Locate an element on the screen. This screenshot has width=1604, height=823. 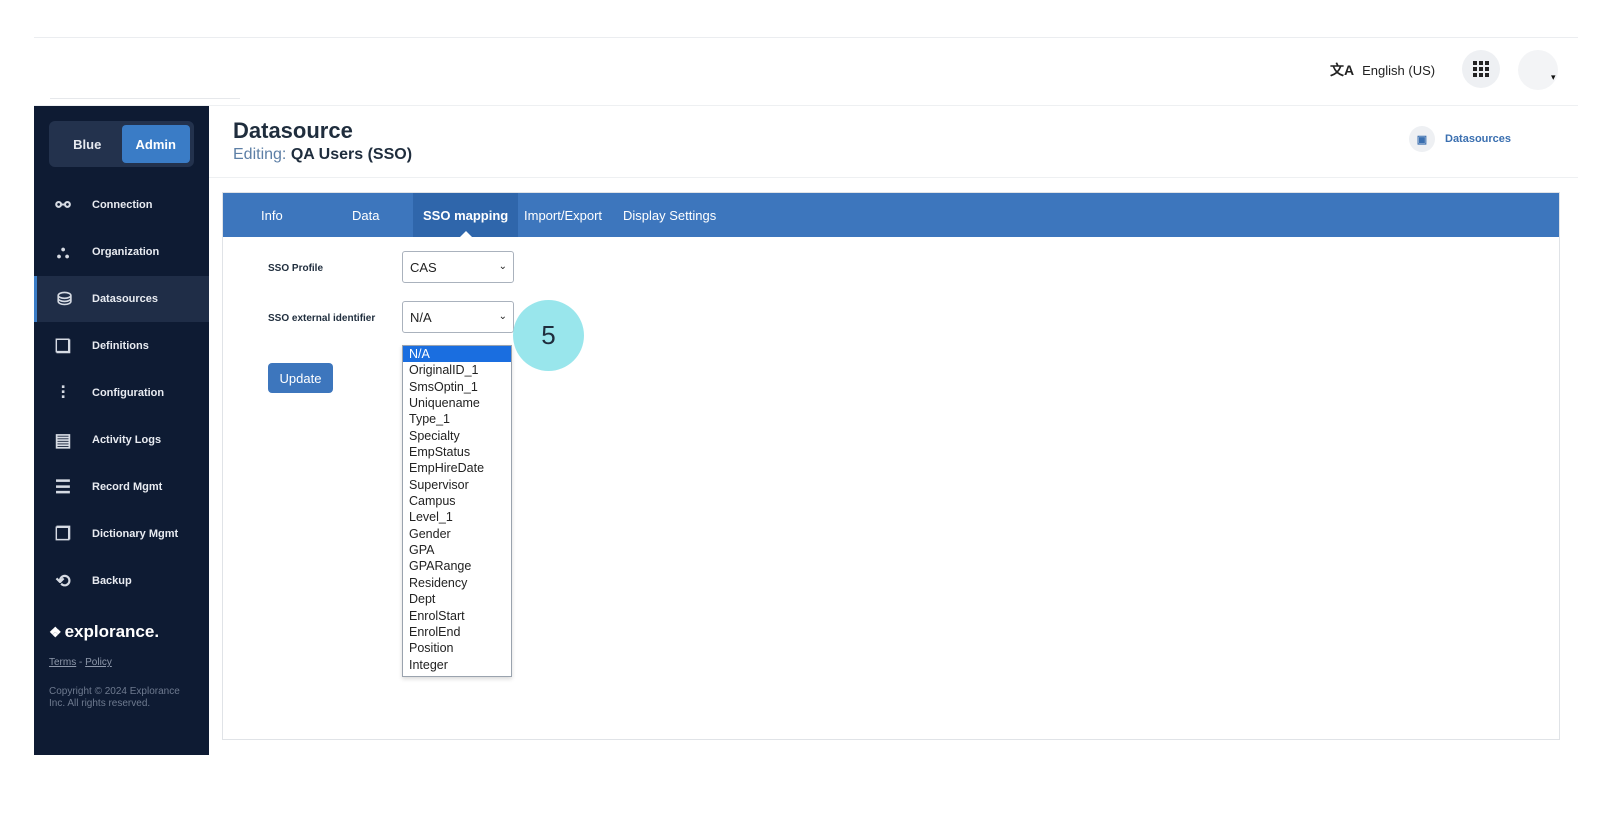
dropdown-option: Integer is located at coordinates (457, 665).